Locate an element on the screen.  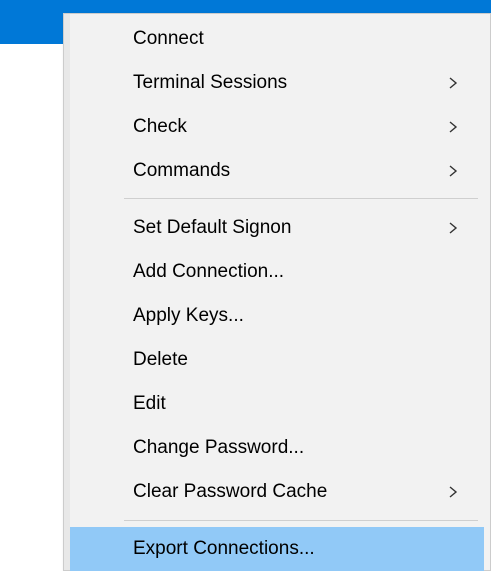
menu-item-check: Check is located at coordinates (277, 127).